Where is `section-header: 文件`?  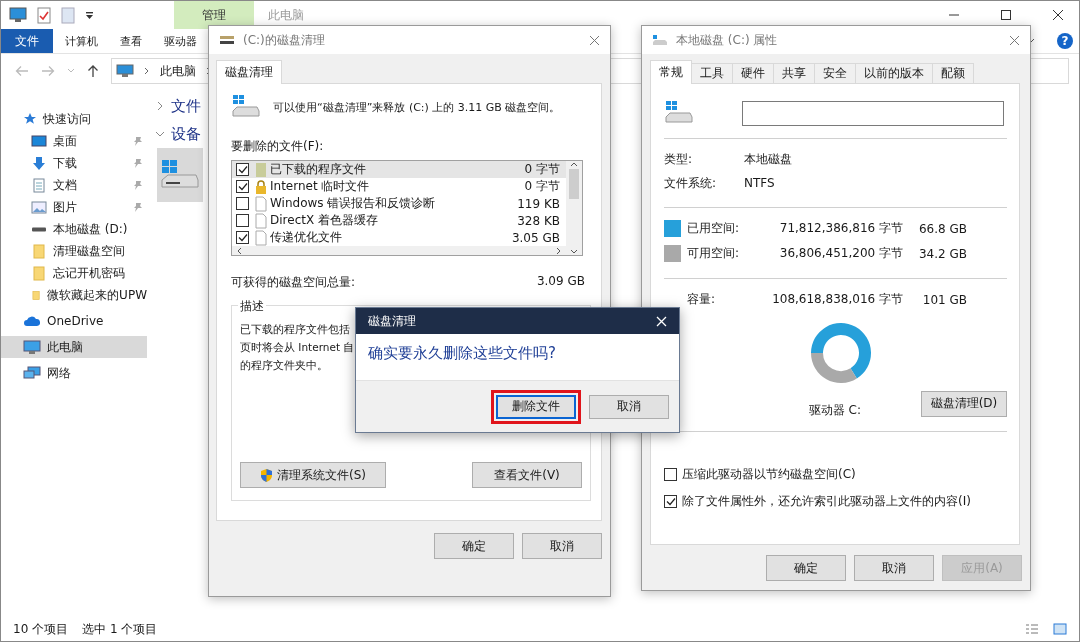
section-header: 文件 is located at coordinates (186, 106).